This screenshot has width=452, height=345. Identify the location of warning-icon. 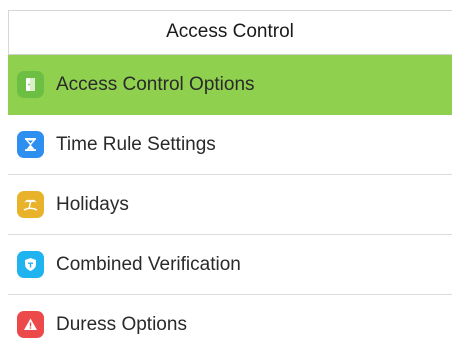
(30, 324).